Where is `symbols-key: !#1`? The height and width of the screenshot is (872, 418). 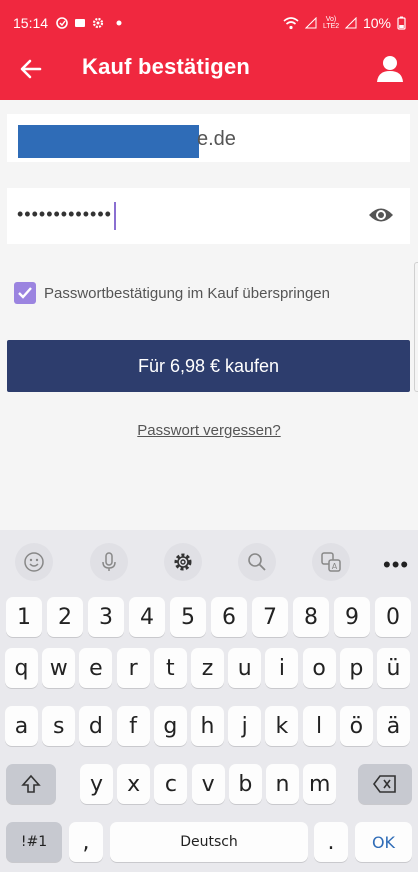
symbols-key: !#1 is located at coordinates (34, 842).